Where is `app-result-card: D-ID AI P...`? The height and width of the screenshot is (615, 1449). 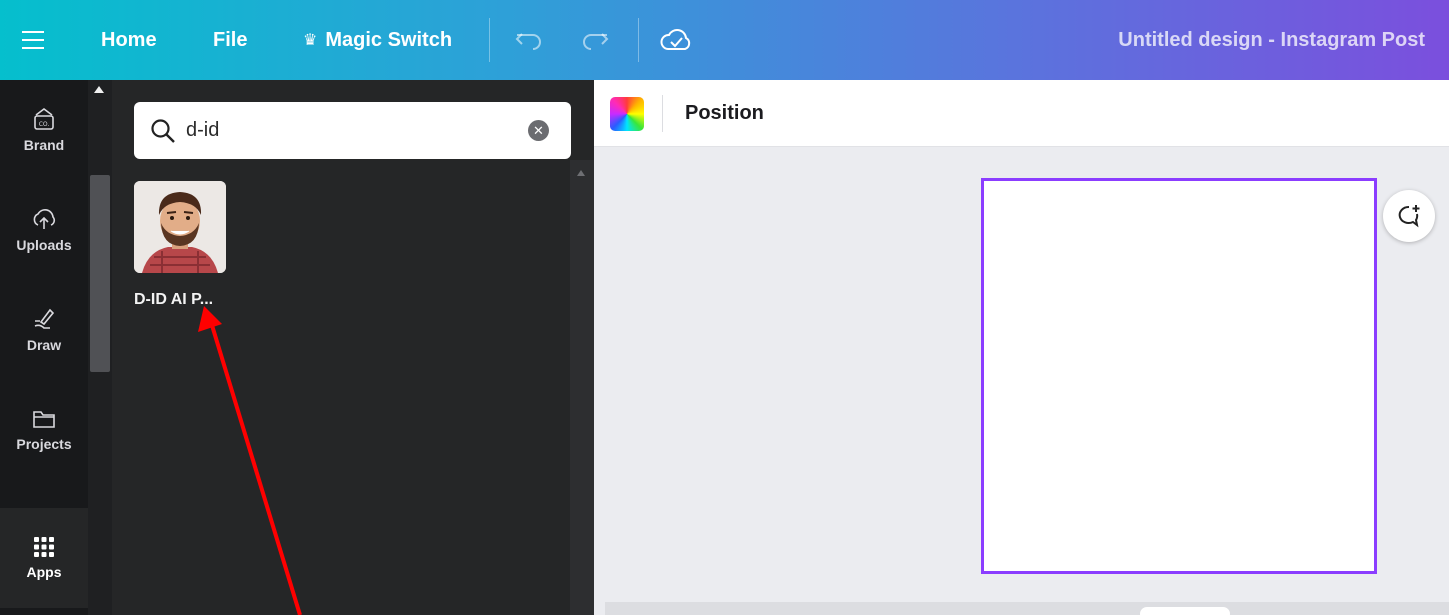
app-result-card: D-ID AI P... is located at coordinates (180, 245).